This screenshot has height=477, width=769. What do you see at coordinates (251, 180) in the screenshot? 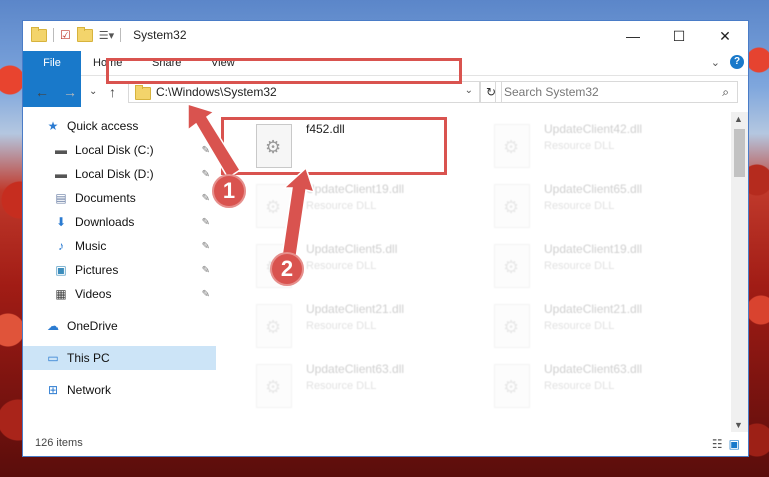
I see `annotation-arrows` at bounding box center [251, 180].